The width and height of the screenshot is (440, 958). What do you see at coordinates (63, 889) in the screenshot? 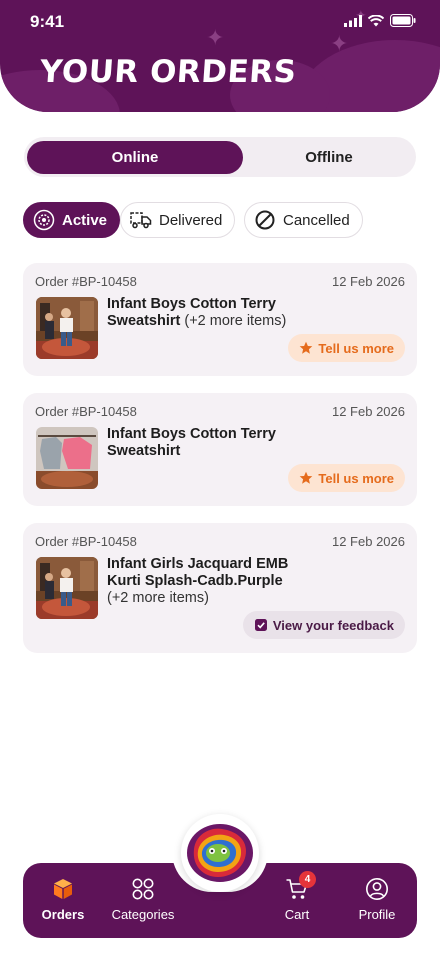
I see `box-icon` at bounding box center [63, 889].